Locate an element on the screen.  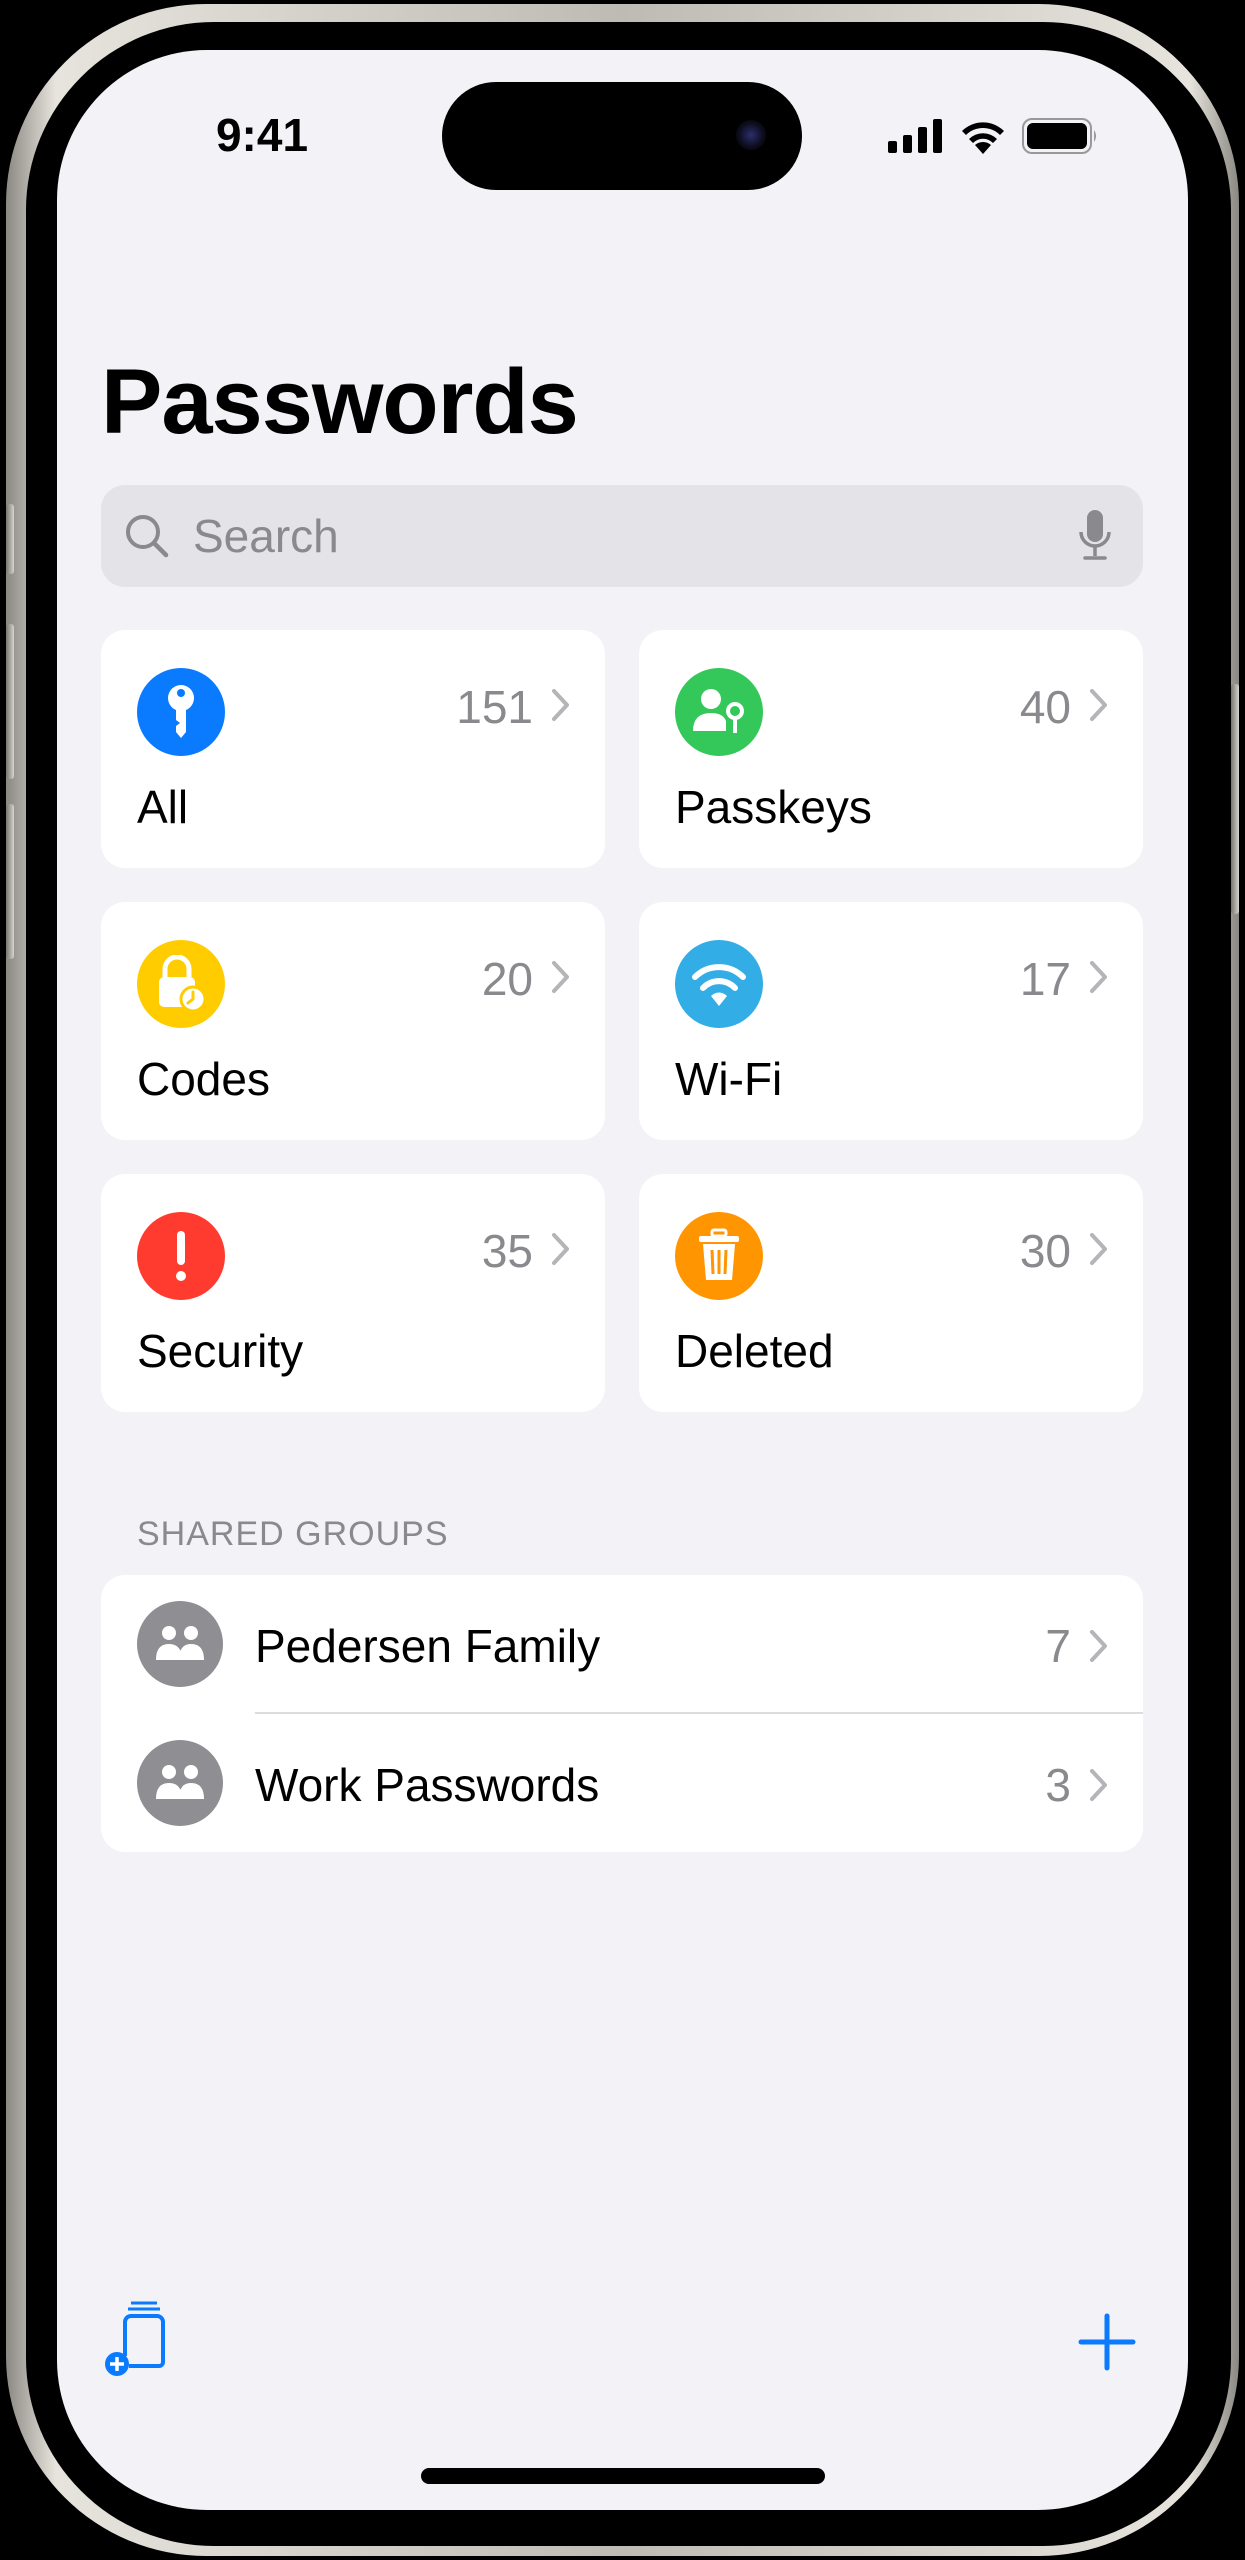
status-time: 9:41 is located at coordinates (262, 135).